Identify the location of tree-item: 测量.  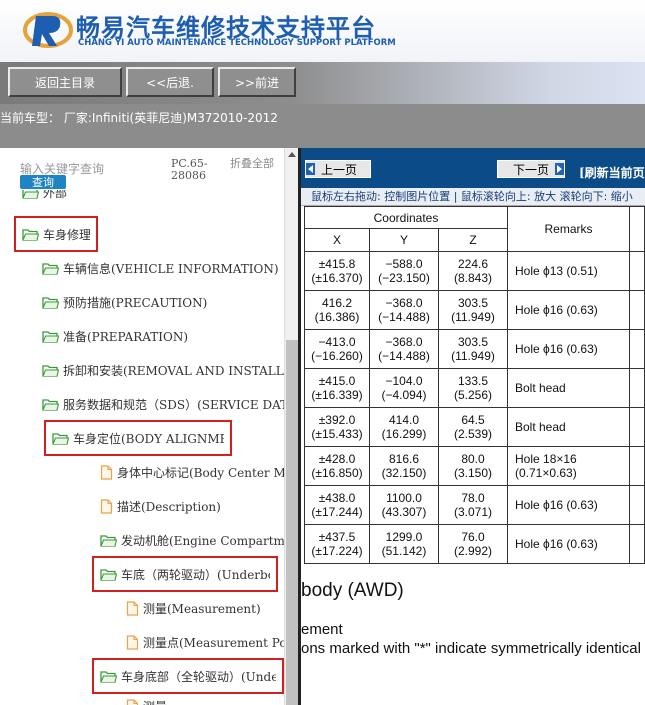
(146, 700).